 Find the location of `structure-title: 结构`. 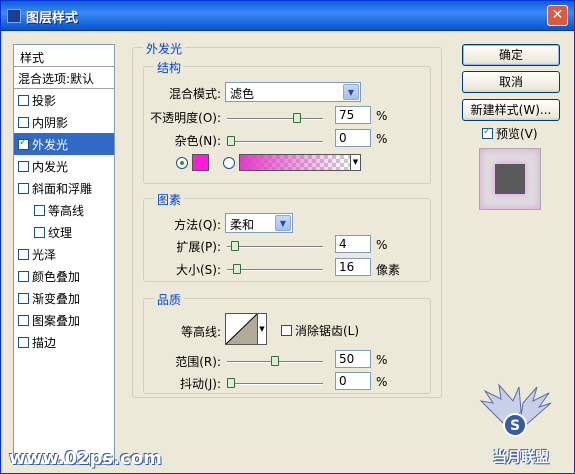

structure-title: 结构 is located at coordinates (169, 67).